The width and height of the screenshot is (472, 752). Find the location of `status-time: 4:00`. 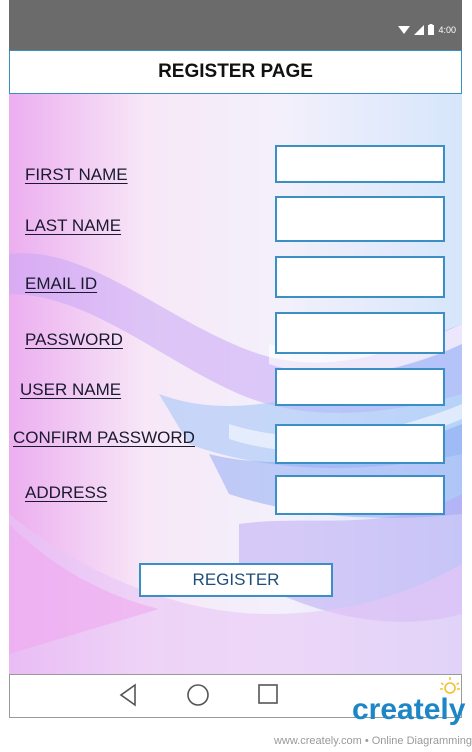

status-time: 4:00 is located at coordinates (447, 29).